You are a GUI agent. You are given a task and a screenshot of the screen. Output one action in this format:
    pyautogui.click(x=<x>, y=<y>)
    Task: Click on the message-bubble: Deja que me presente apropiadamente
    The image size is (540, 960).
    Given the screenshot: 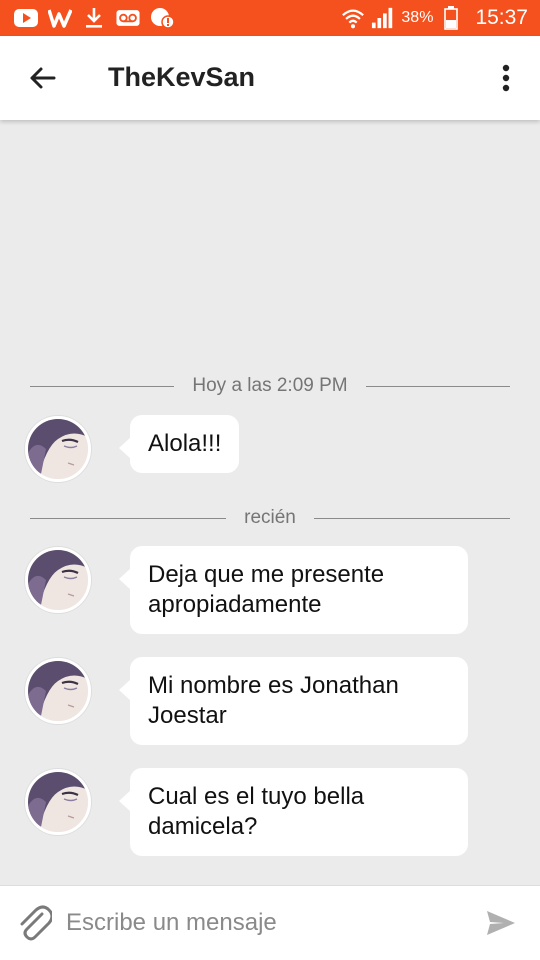 What is the action you would take?
    pyautogui.click(x=293, y=590)
    